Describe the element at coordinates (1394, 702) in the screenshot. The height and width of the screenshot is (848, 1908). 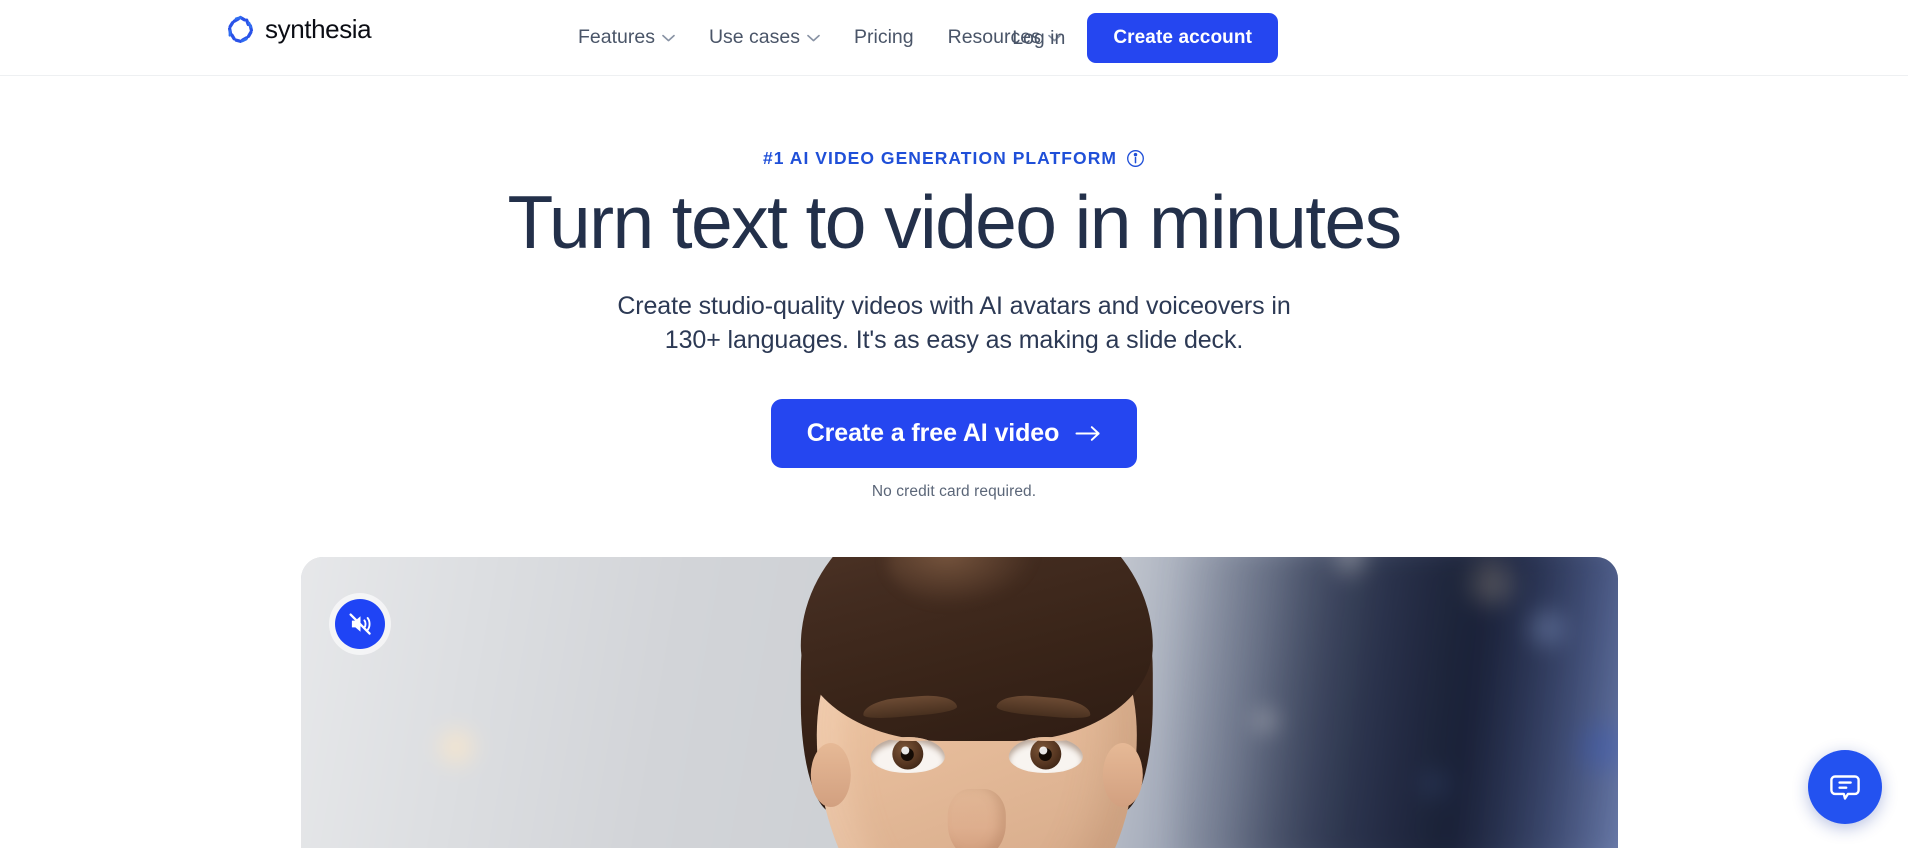
I see `video-background-bokeh` at that location.